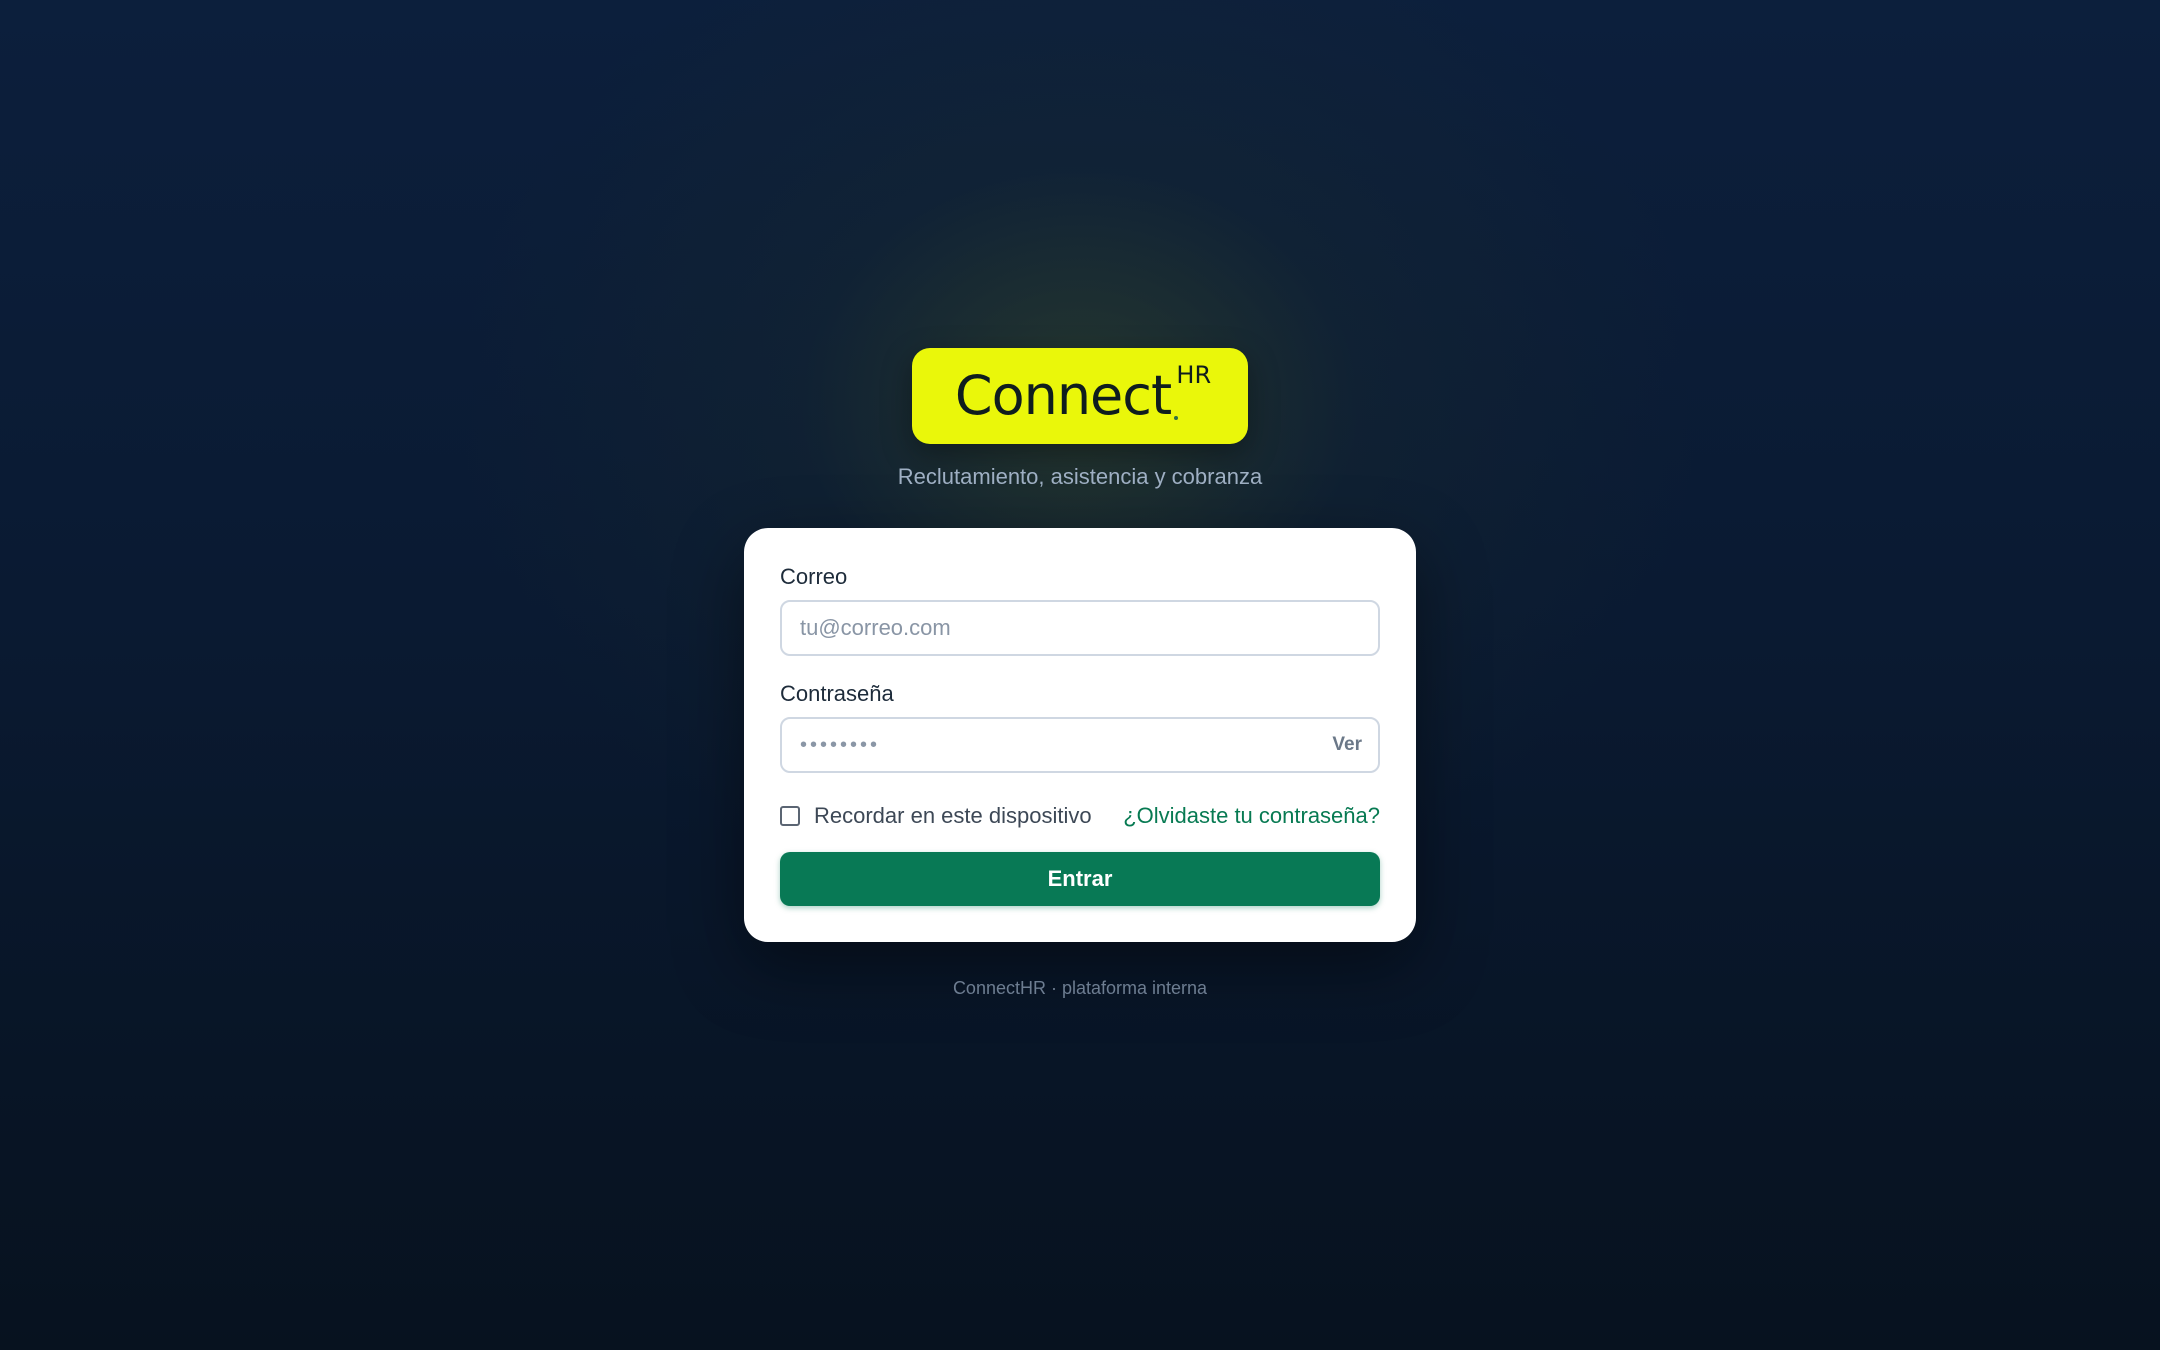 The width and height of the screenshot is (2160, 1350). What do you see at coordinates (814, 576) in the screenshot?
I see `email-label: Correo` at bounding box center [814, 576].